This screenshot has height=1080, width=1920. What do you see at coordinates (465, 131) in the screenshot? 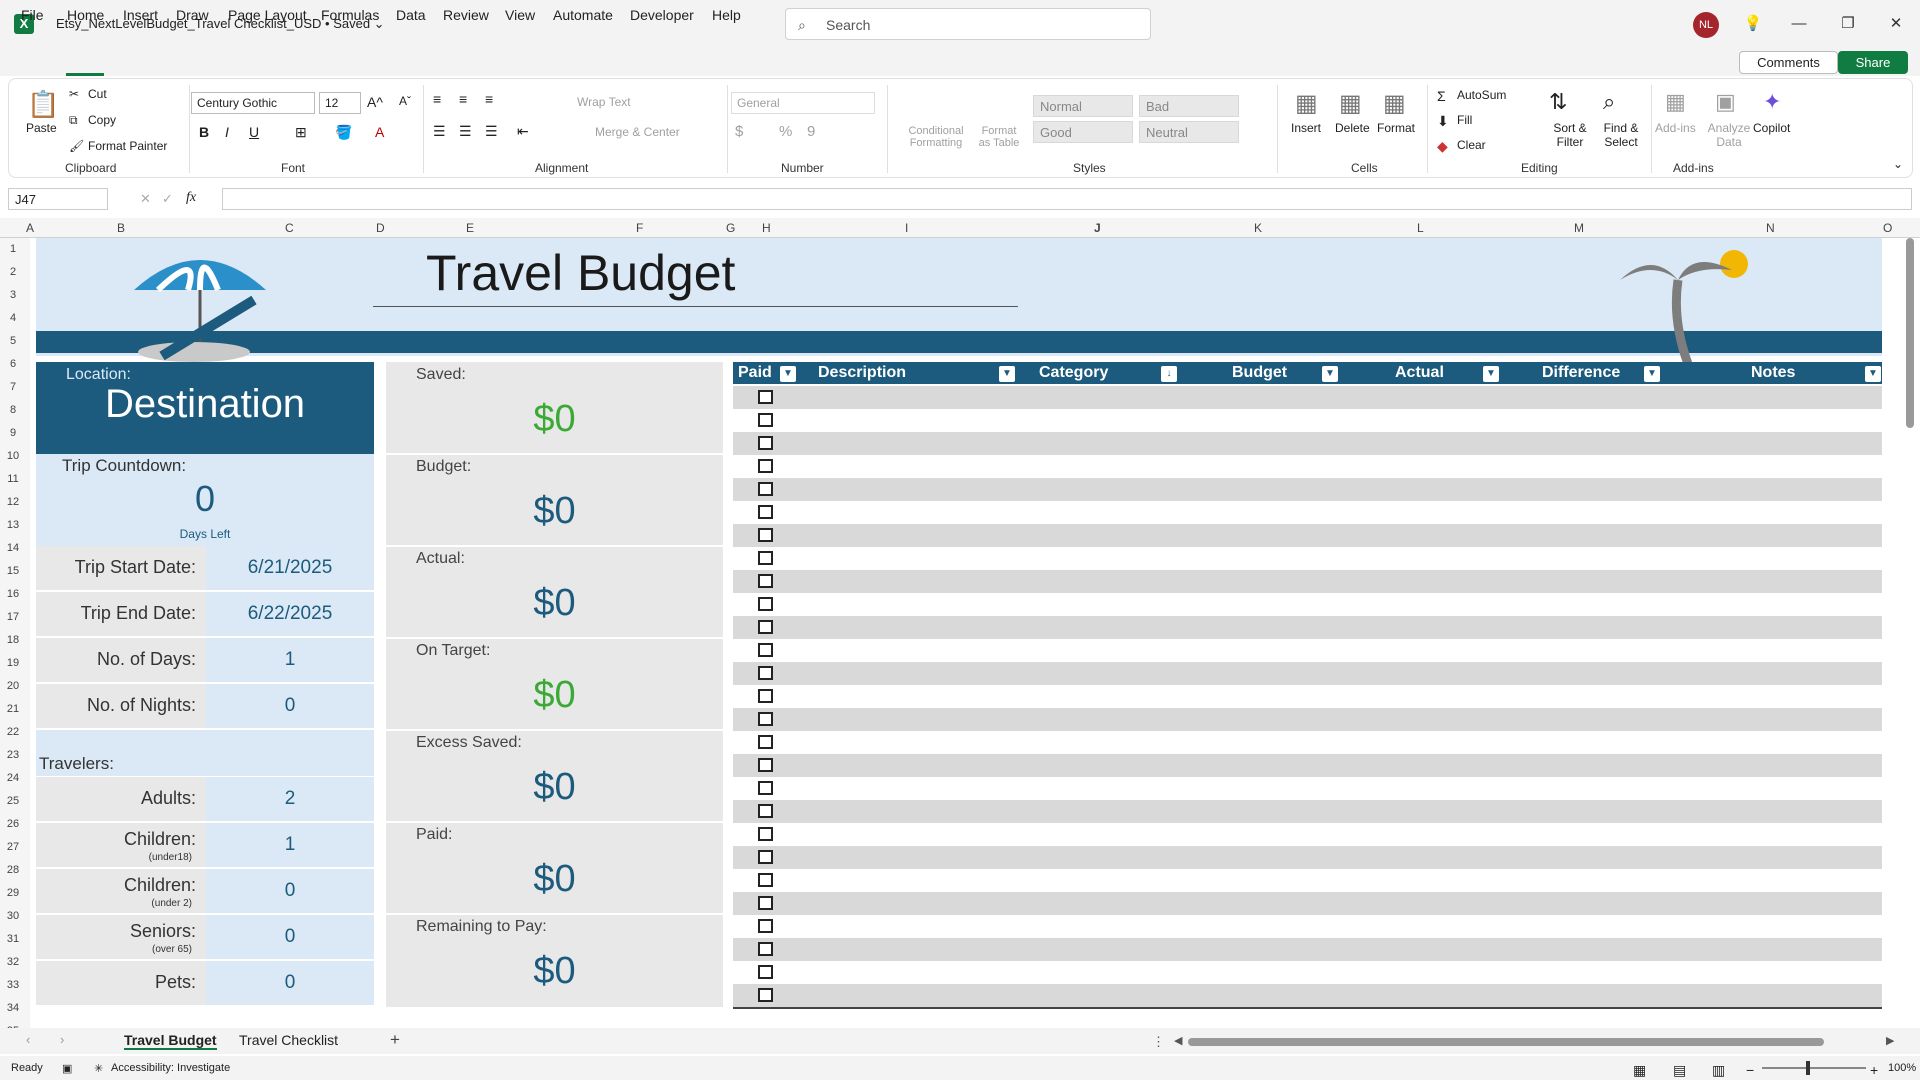
I see `align-center-icon: ☰` at bounding box center [465, 131].